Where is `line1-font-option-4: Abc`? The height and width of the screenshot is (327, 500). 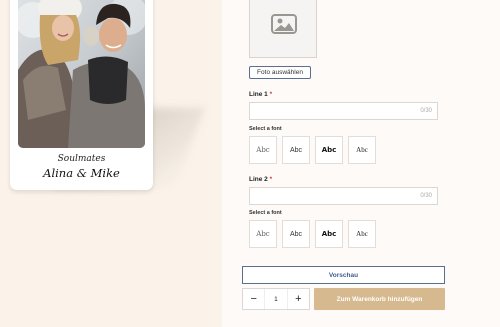 line1-font-option-4: Abc is located at coordinates (362, 150).